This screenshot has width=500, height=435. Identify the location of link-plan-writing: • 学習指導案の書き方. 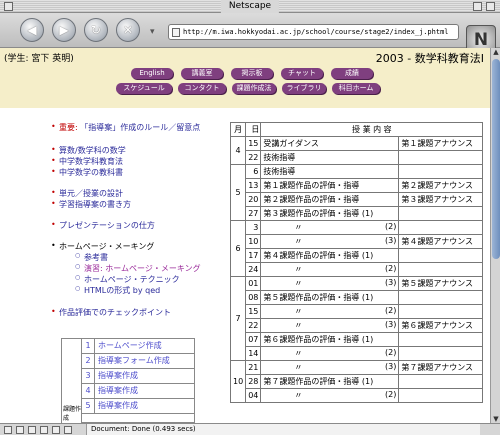
(91, 204).